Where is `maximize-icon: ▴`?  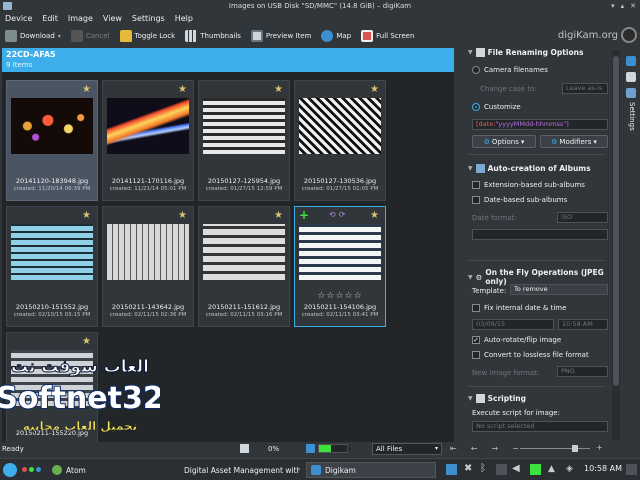 maximize-icon: ▴ is located at coordinates (623, 6).